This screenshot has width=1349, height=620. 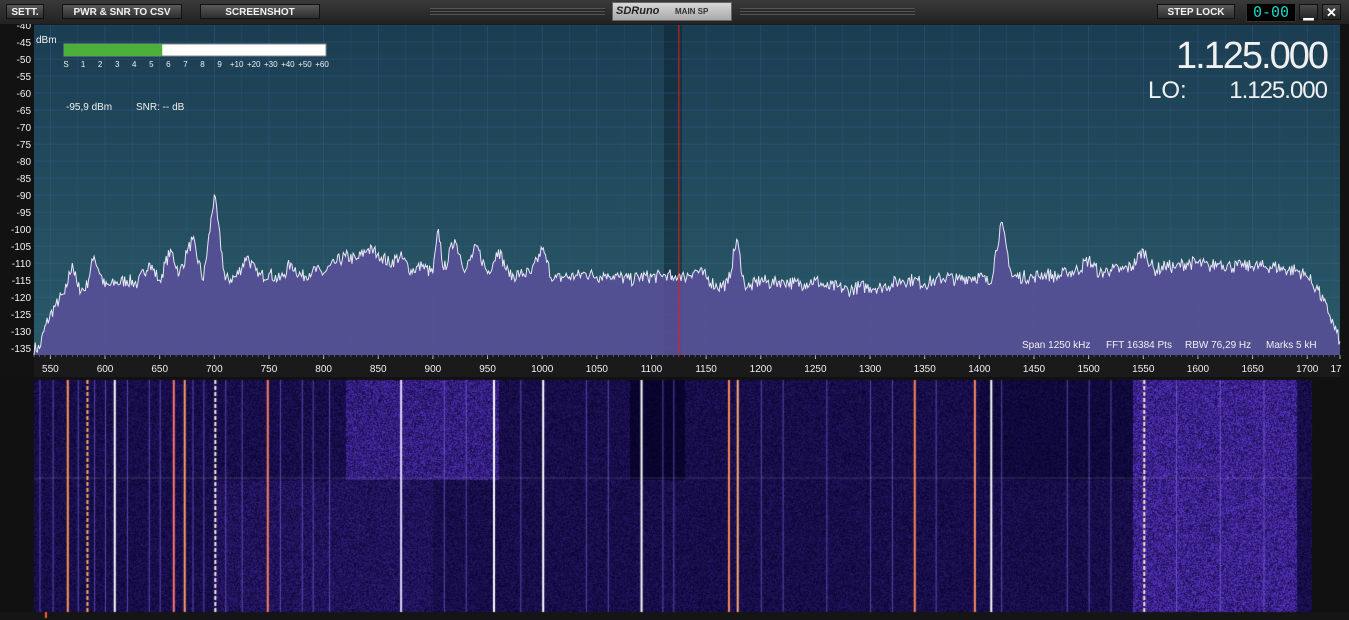 What do you see at coordinates (1271, 12) in the screenshot?
I see `step-counter: 0-00` at bounding box center [1271, 12].